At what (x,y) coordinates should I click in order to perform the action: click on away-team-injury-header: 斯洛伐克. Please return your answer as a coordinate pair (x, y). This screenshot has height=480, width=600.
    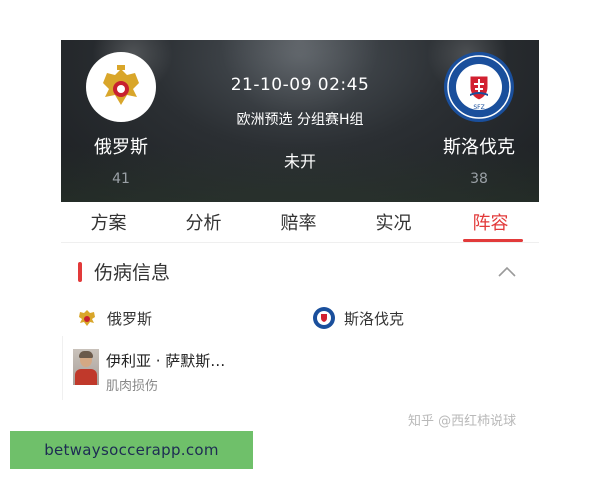
    Looking at the image, I should click on (358, 318).